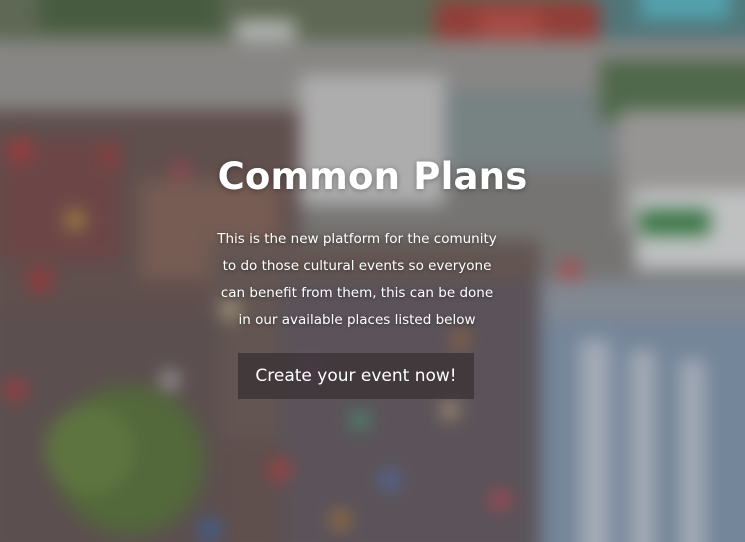  Describe the element at coordinates (357, 293) in the screenshot. I see `hero-description-line: can benefit from them, this can be done` at that location.